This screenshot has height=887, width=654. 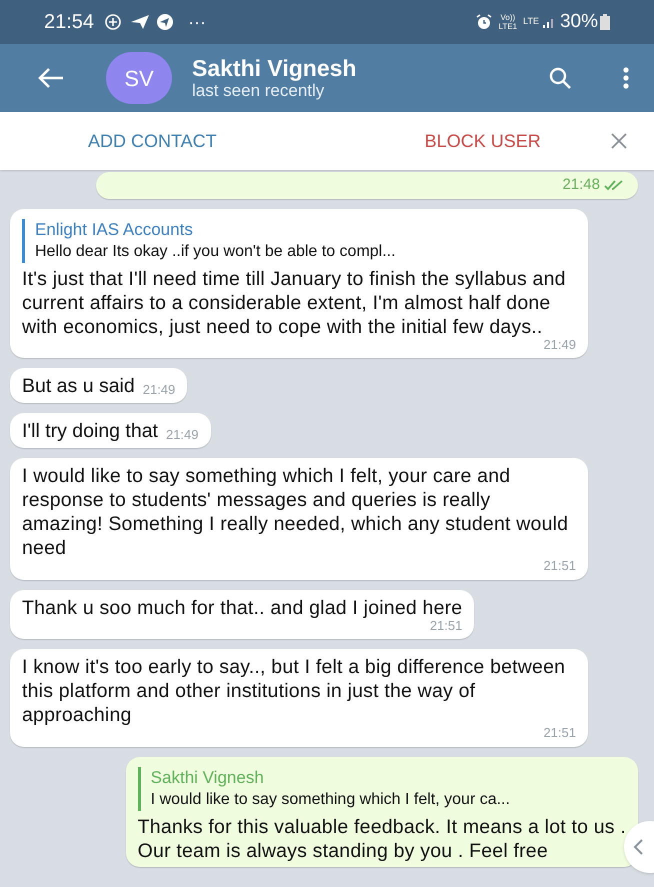 What do you see at coordinates (51, 78) in the screenshot?
I see `back-arrow-icon` at bounding box center [51, 78].